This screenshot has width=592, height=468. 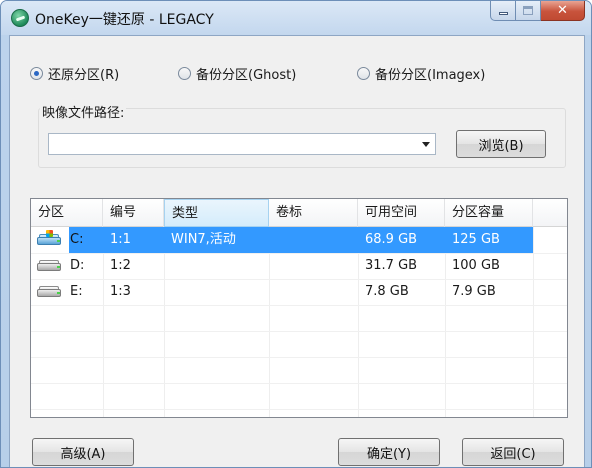 I want to click on backup-ghost-label: 备份分区(Ghost), so click(x=246, y=75).